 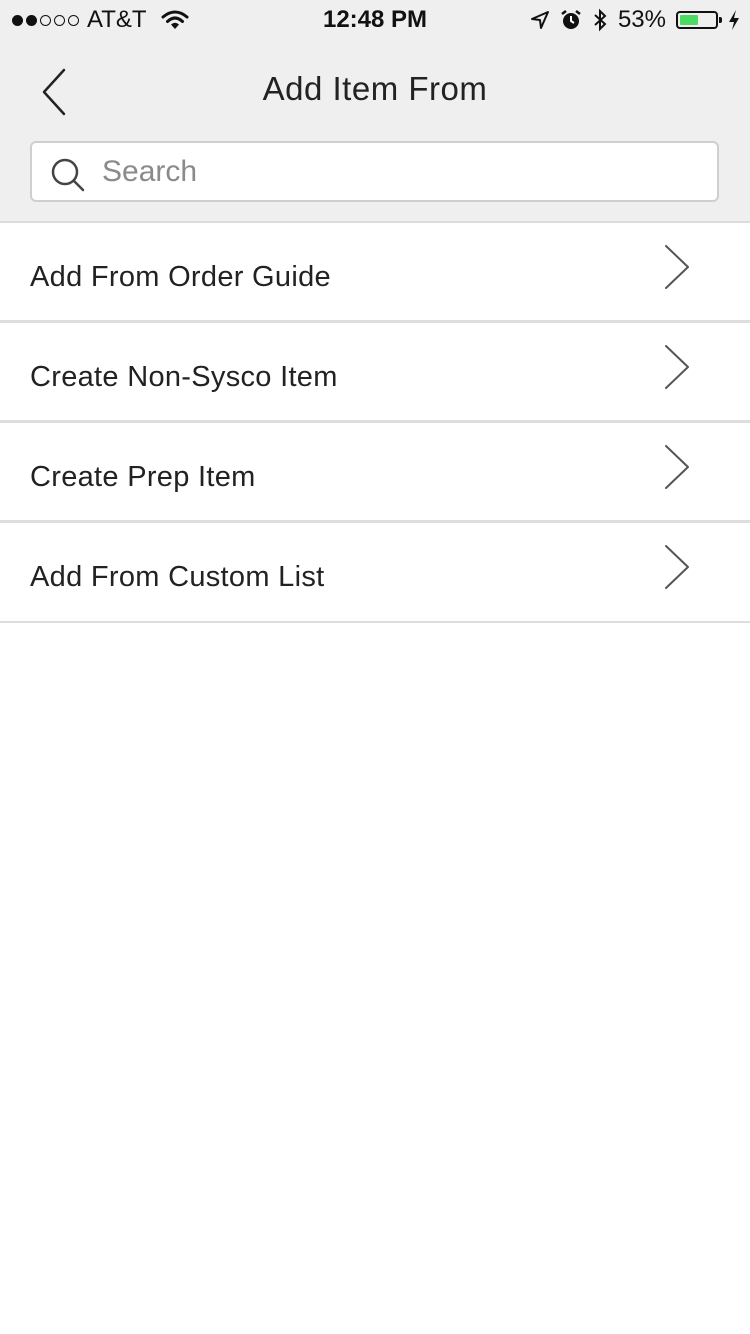 What do you see at coordinates (689, 20) in the screenshot?
I see `battery-level-fill` at bounding box center [689, 20].